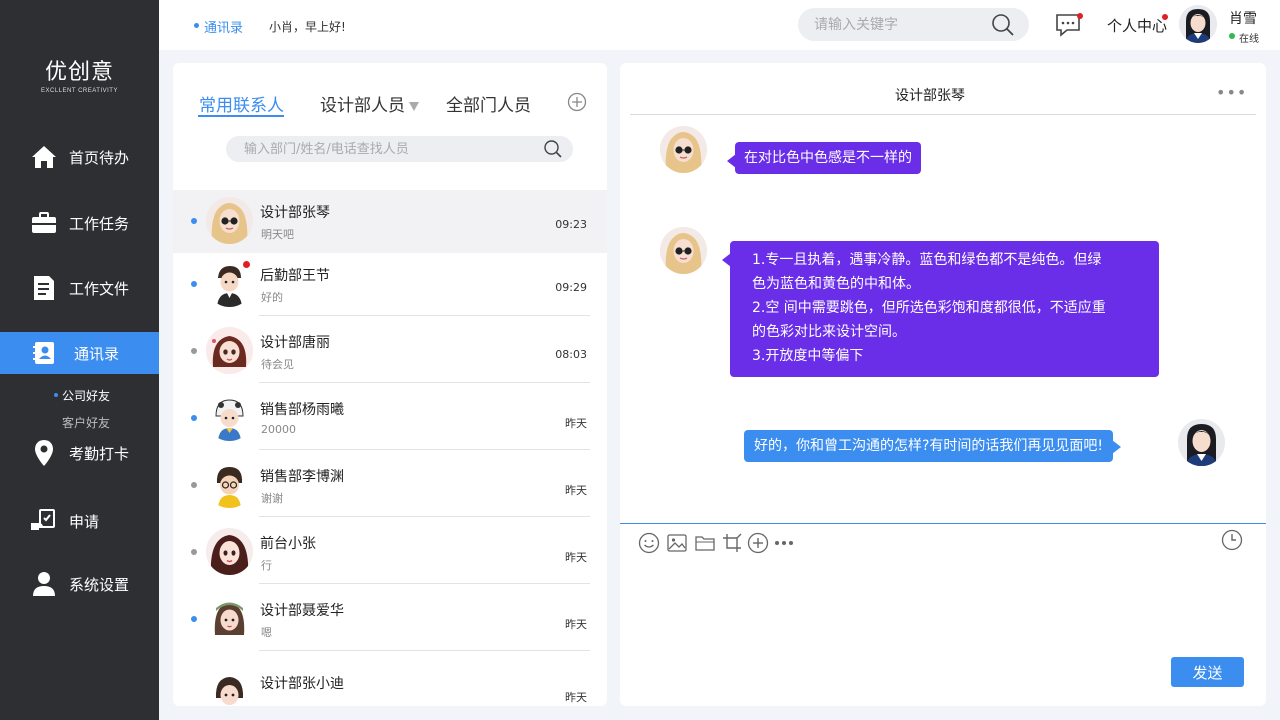  Describe the element at coordinates (218, 26) in the screenshot. I see `breadcrumb: 通讯录` at that location.